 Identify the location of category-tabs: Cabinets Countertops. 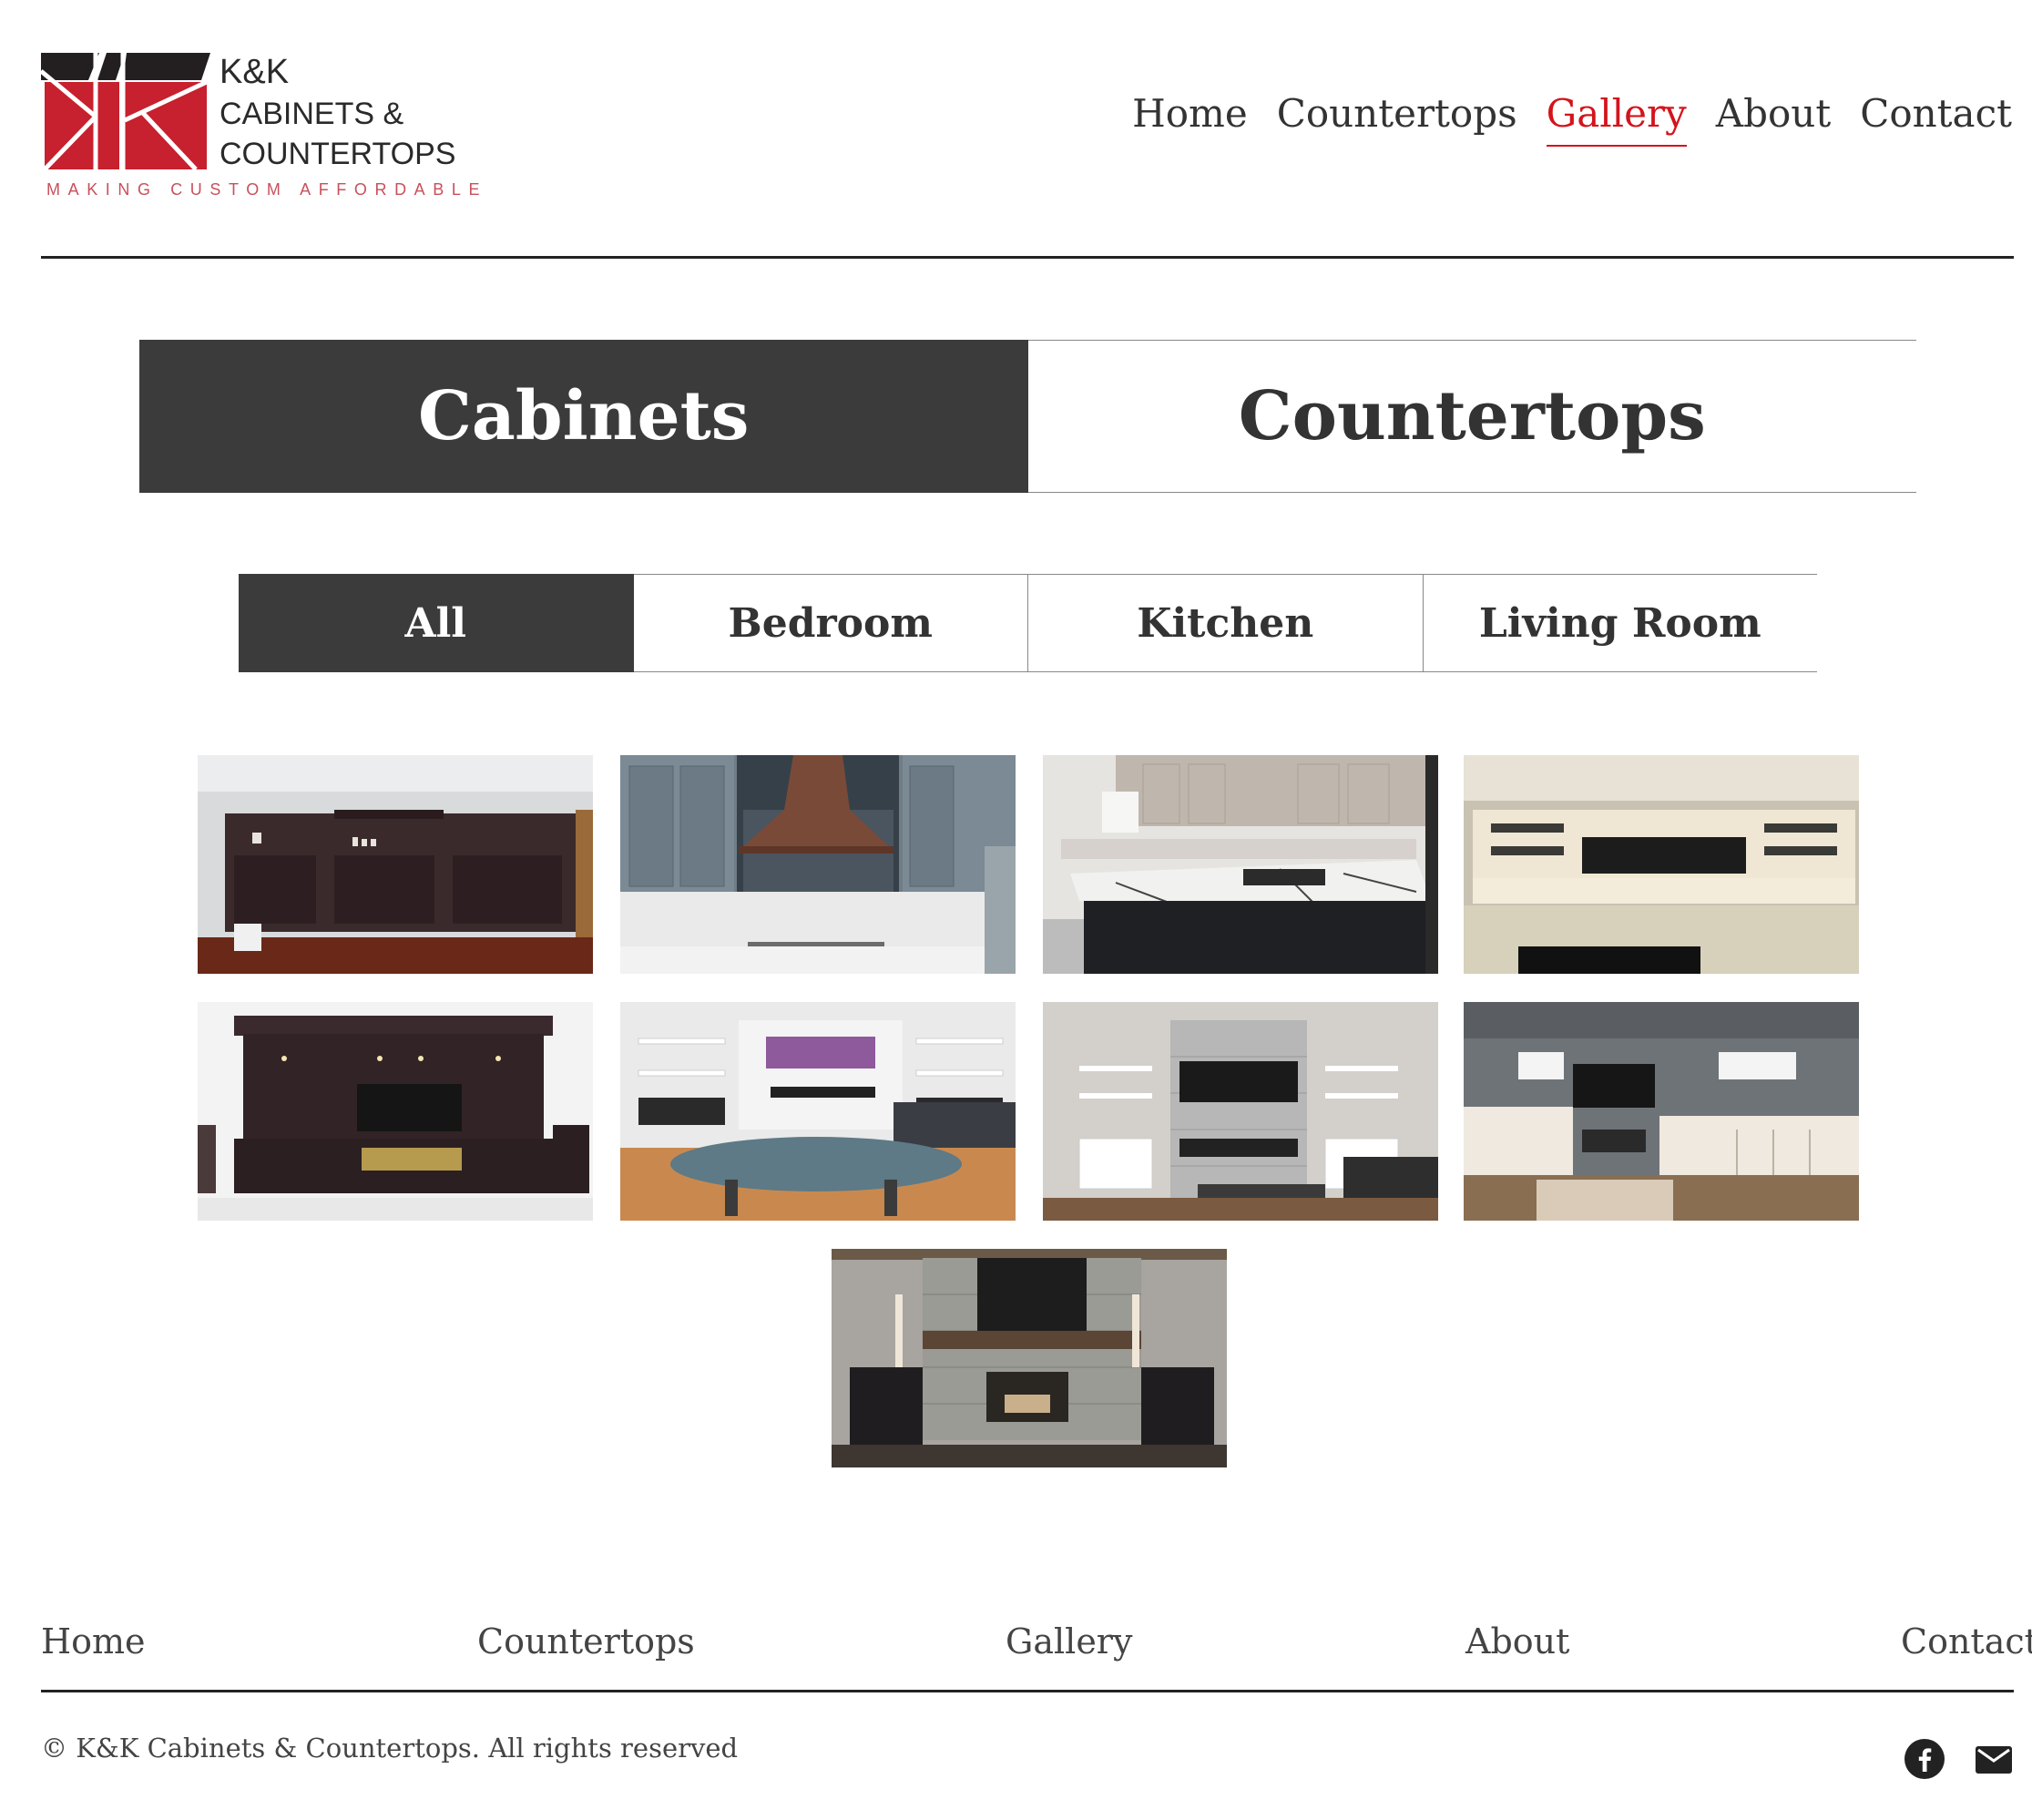
(1027, 417).